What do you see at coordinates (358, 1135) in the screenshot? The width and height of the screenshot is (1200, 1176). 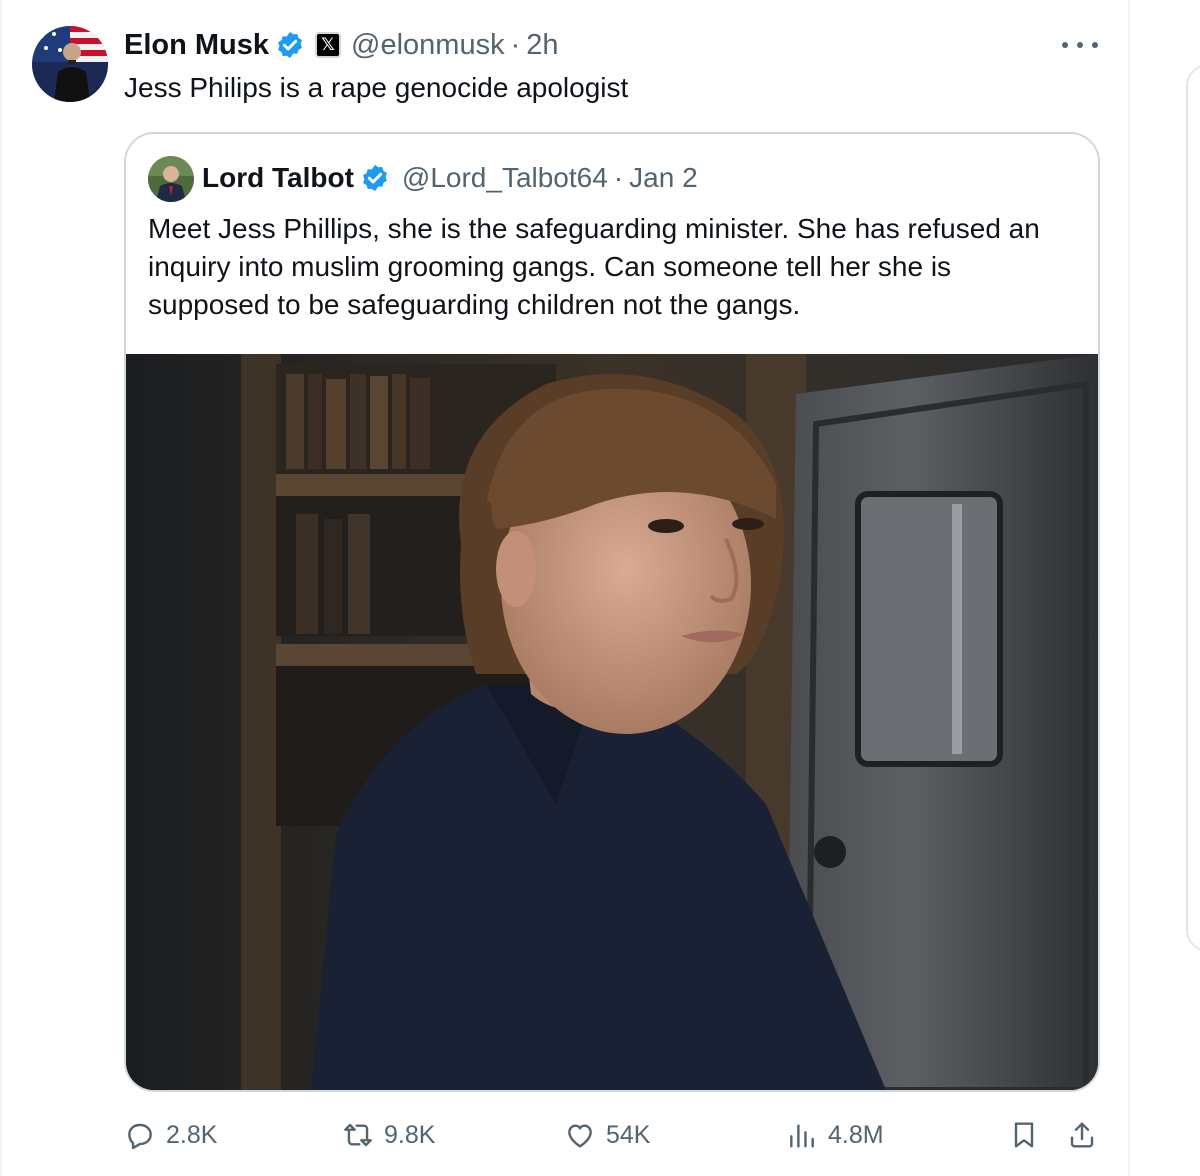 I see `repost-icon` at bounding box center [358, 1135].